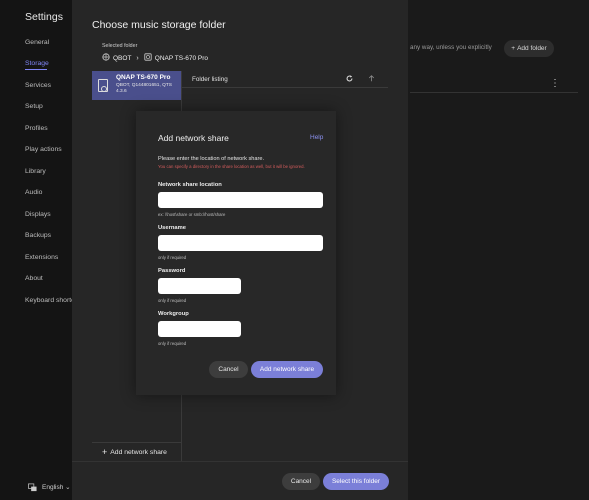 This screenshot has width=589, height=500. What do you see at coordinates (240, 200) in the screenshot?
I see `network-share-location-input` at bounding box center [240, 200].